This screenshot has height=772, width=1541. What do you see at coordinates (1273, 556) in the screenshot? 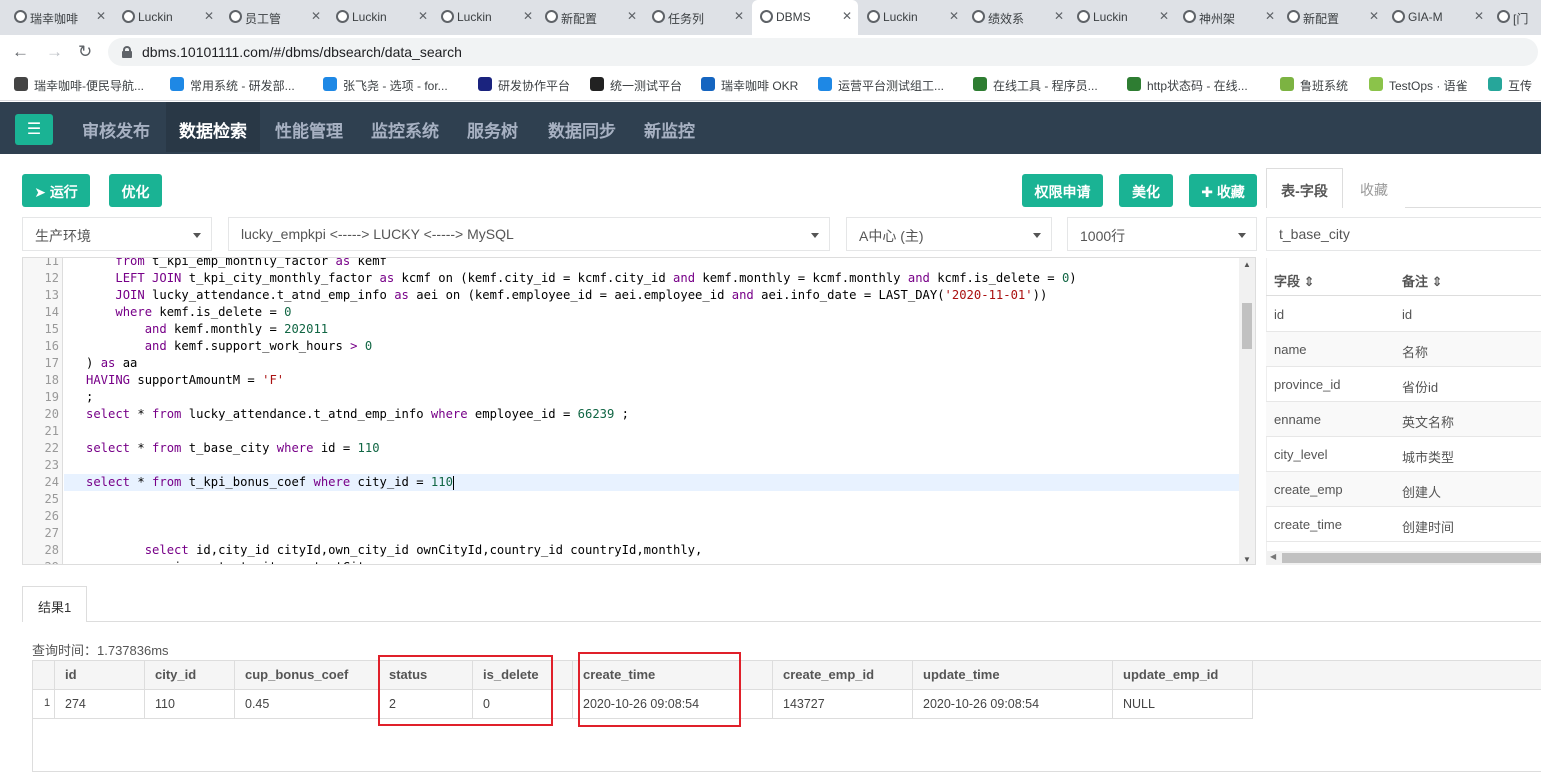
I see `scroll-left-icon: ◀` at bounding box center [1273, 556].